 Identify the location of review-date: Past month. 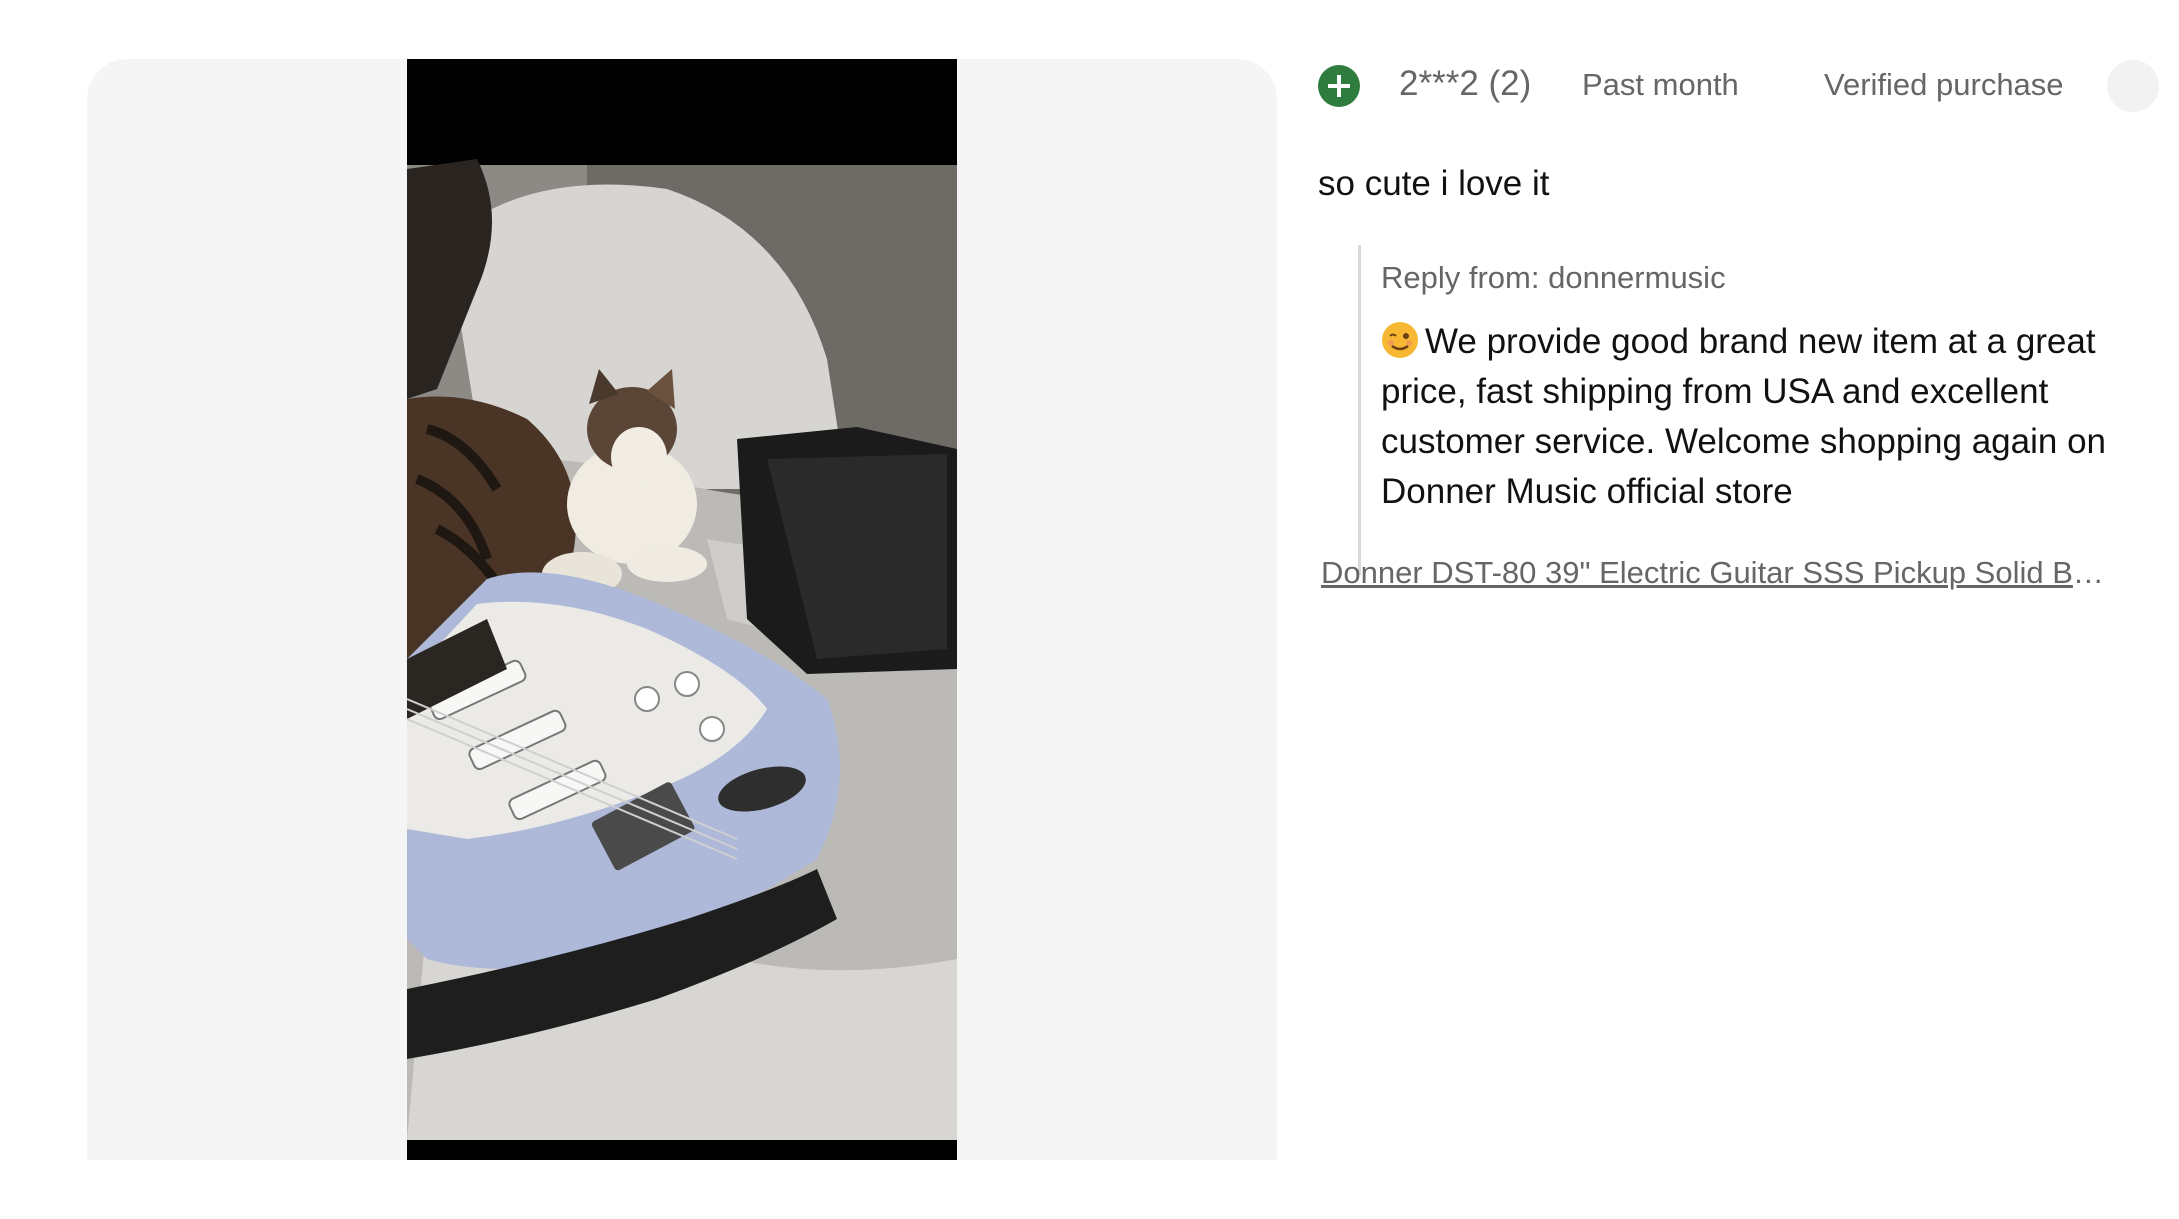
(1660, 84).